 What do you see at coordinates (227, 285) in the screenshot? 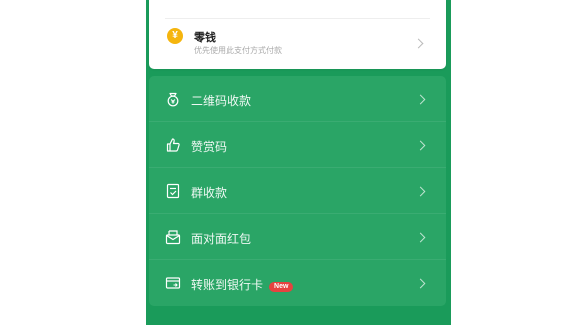
I see `menu-label-text: 转账到银行卡` at bounding box center [227, 285].